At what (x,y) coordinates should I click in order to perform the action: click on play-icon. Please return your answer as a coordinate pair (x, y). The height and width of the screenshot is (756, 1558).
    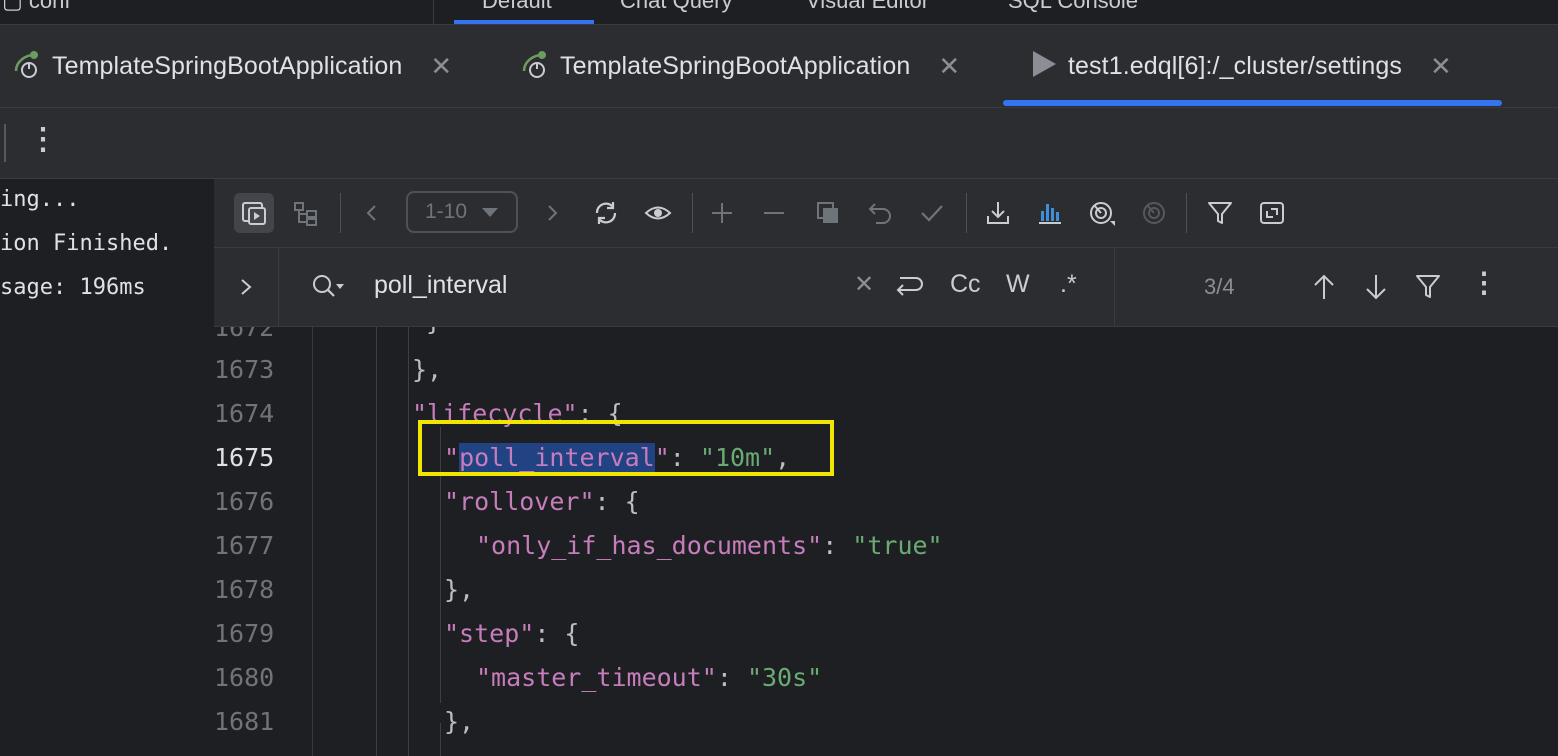
    Looking at the image, I should click on (1044, 66).